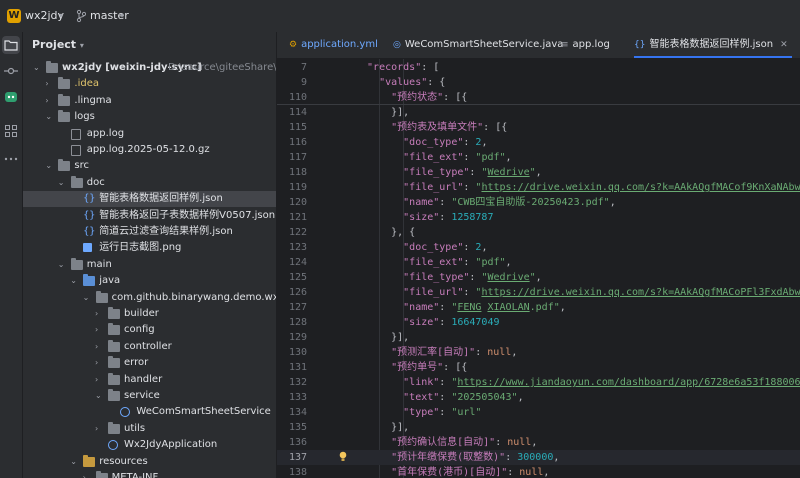 Image resolution: width=800 pixels, height=478 pixels. What do you see at coordinates (149, 474) in the screenshot?
I see `tree-item: › META-INF` at bounding box center [149, 474].